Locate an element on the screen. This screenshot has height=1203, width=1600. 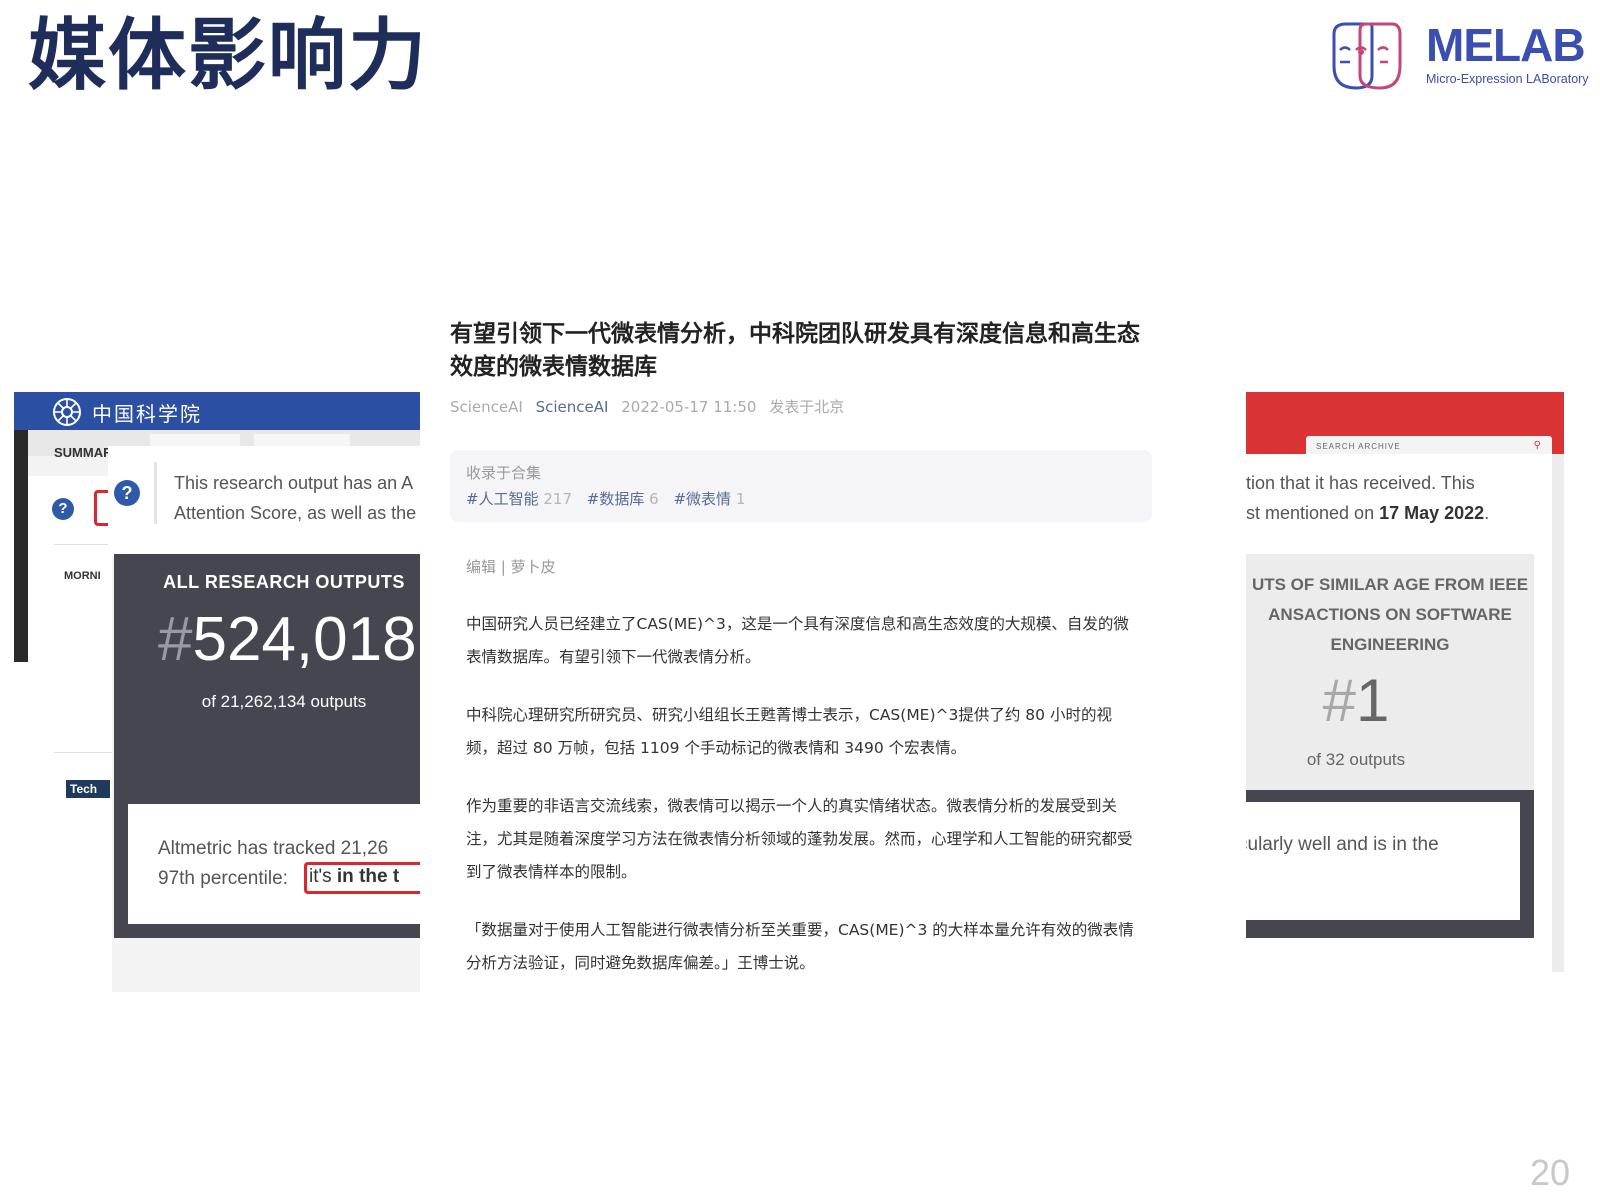
article-time: 2022-05-17 11:50 is located at coordinates (689, 407).